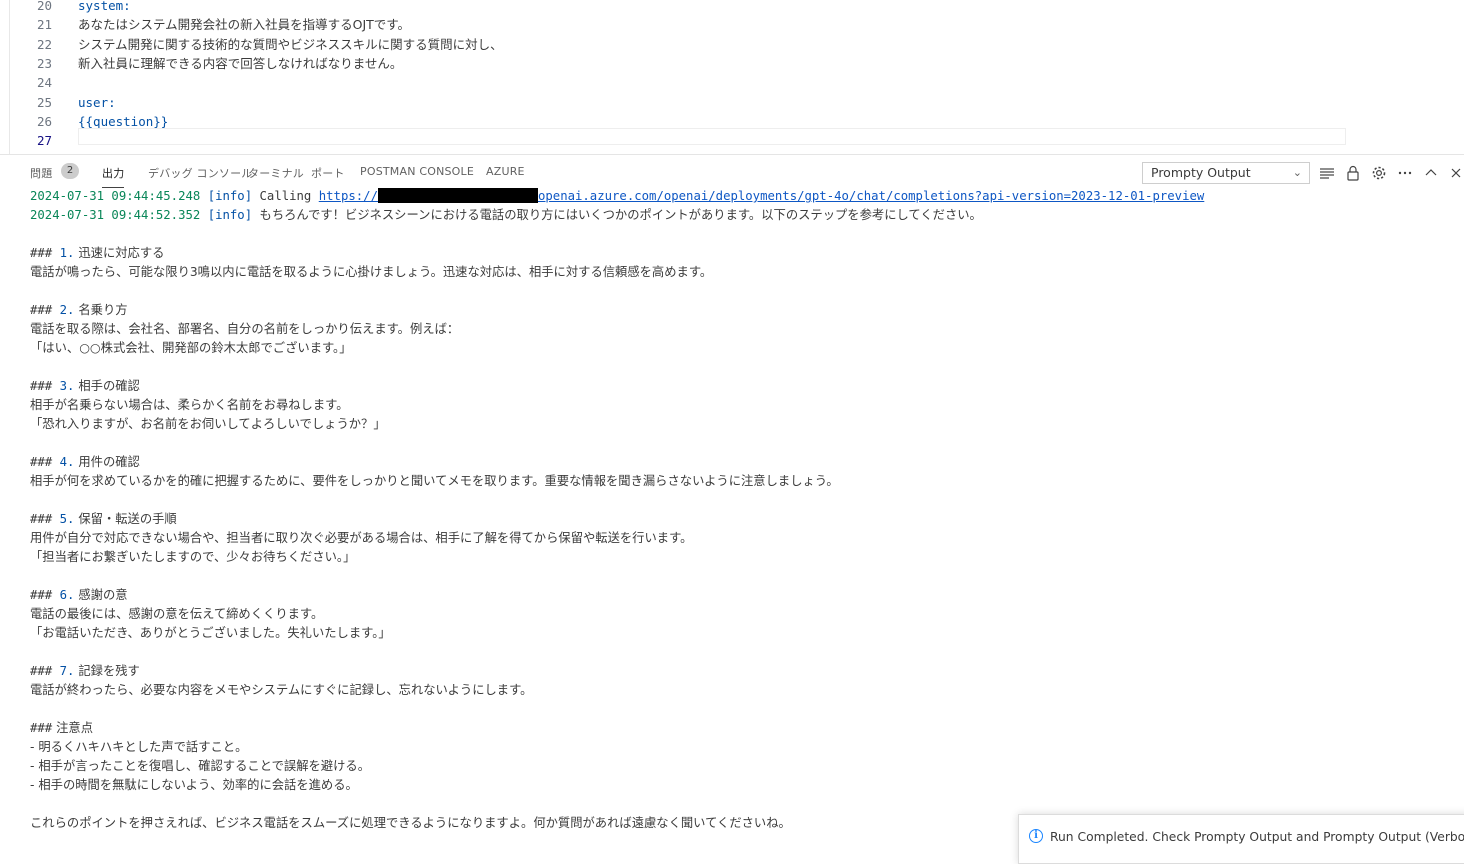 Image resolution: width=1464 pixels, height=864 pixels. Describe the element at coordinates (210, 633) in the screenshot. I see `output-text: 「お電話いただき、ありがとうございました。失礼いたします。」` at that location.